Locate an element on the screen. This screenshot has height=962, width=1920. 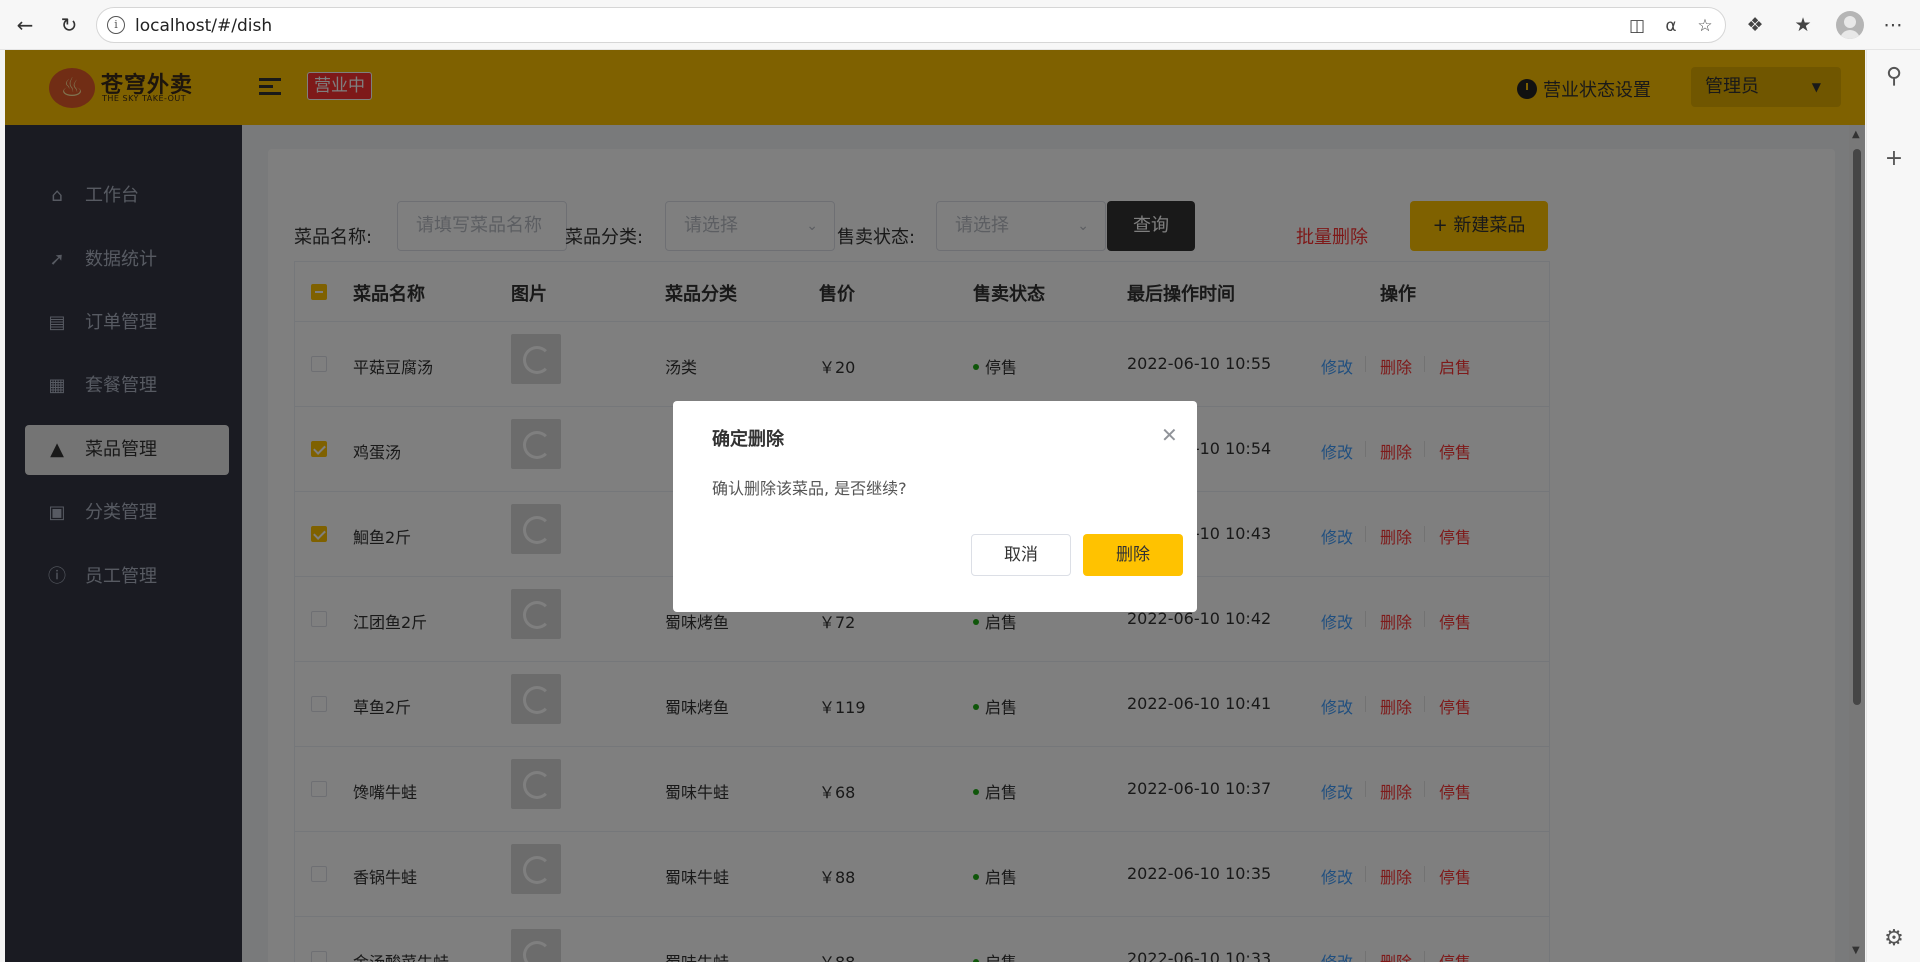
plus-icon: + is located at coordinates (1894, 159).